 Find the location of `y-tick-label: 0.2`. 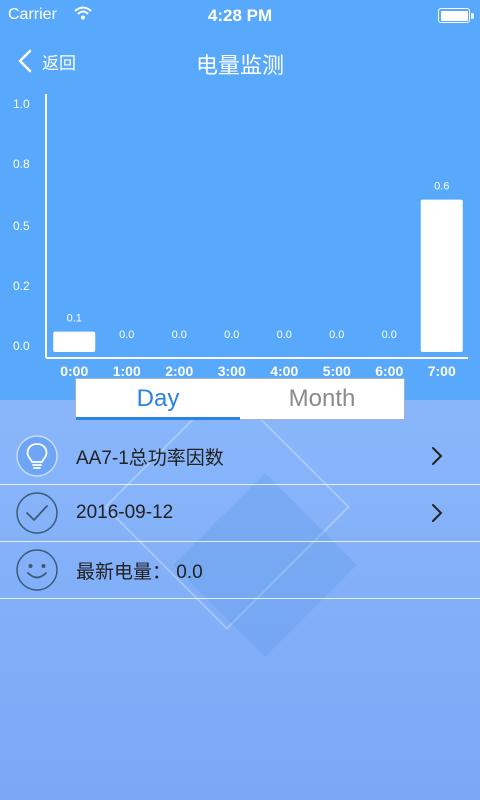

y-tick-label: 0.2 is located at coordinates (21, 286).